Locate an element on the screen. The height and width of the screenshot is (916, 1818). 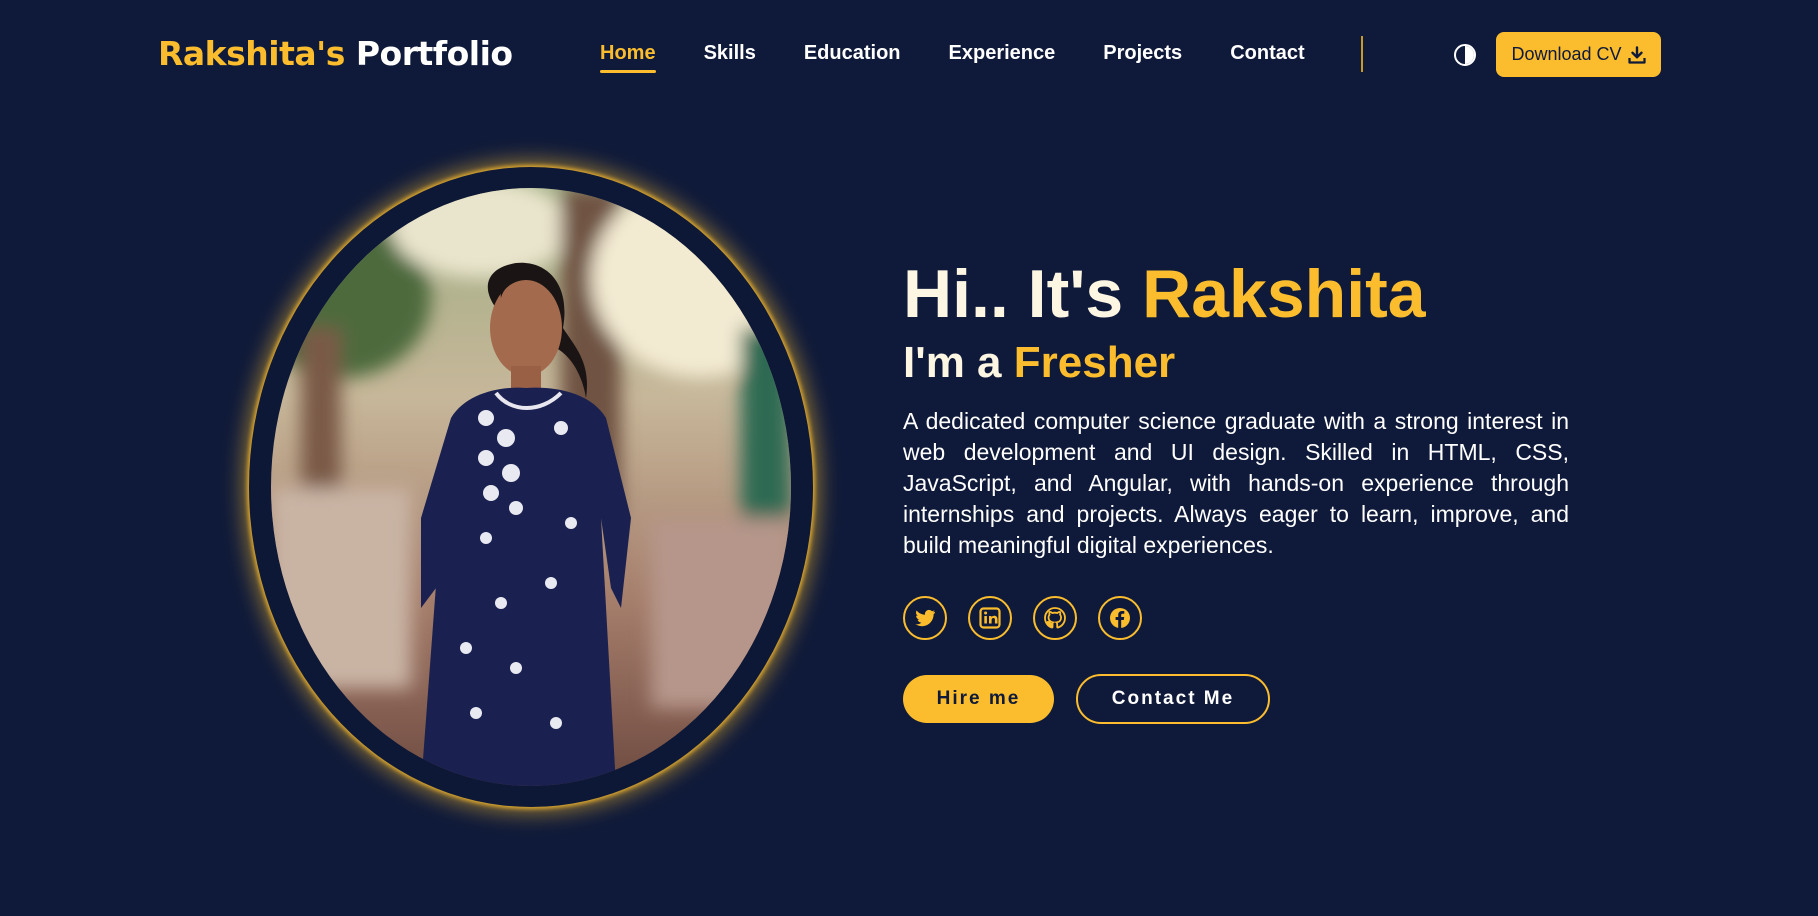
nav-divider is located at coordinates (1362, 54).